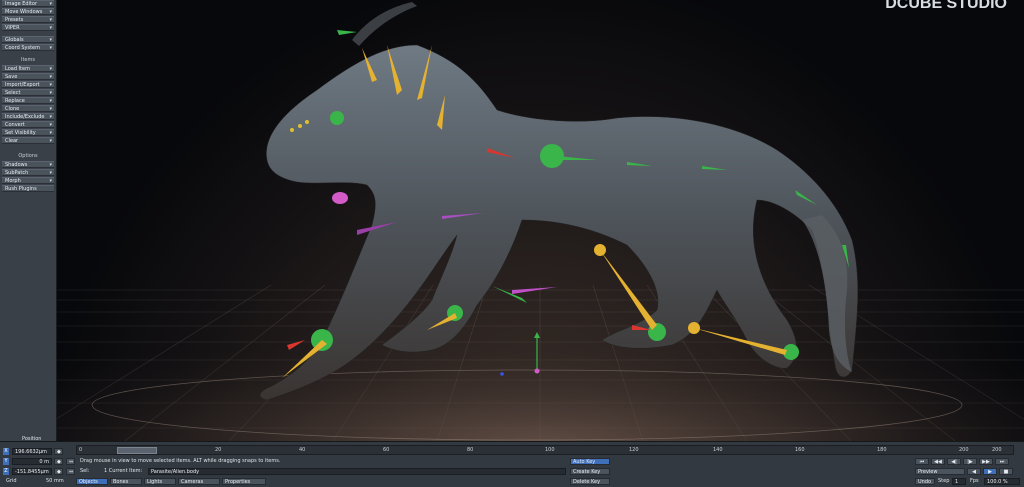 This screenshot has width=1024, height=487. Describe the element at coordinates (990, 471) in the screenshot. I see `play-button: ▶` at that location.